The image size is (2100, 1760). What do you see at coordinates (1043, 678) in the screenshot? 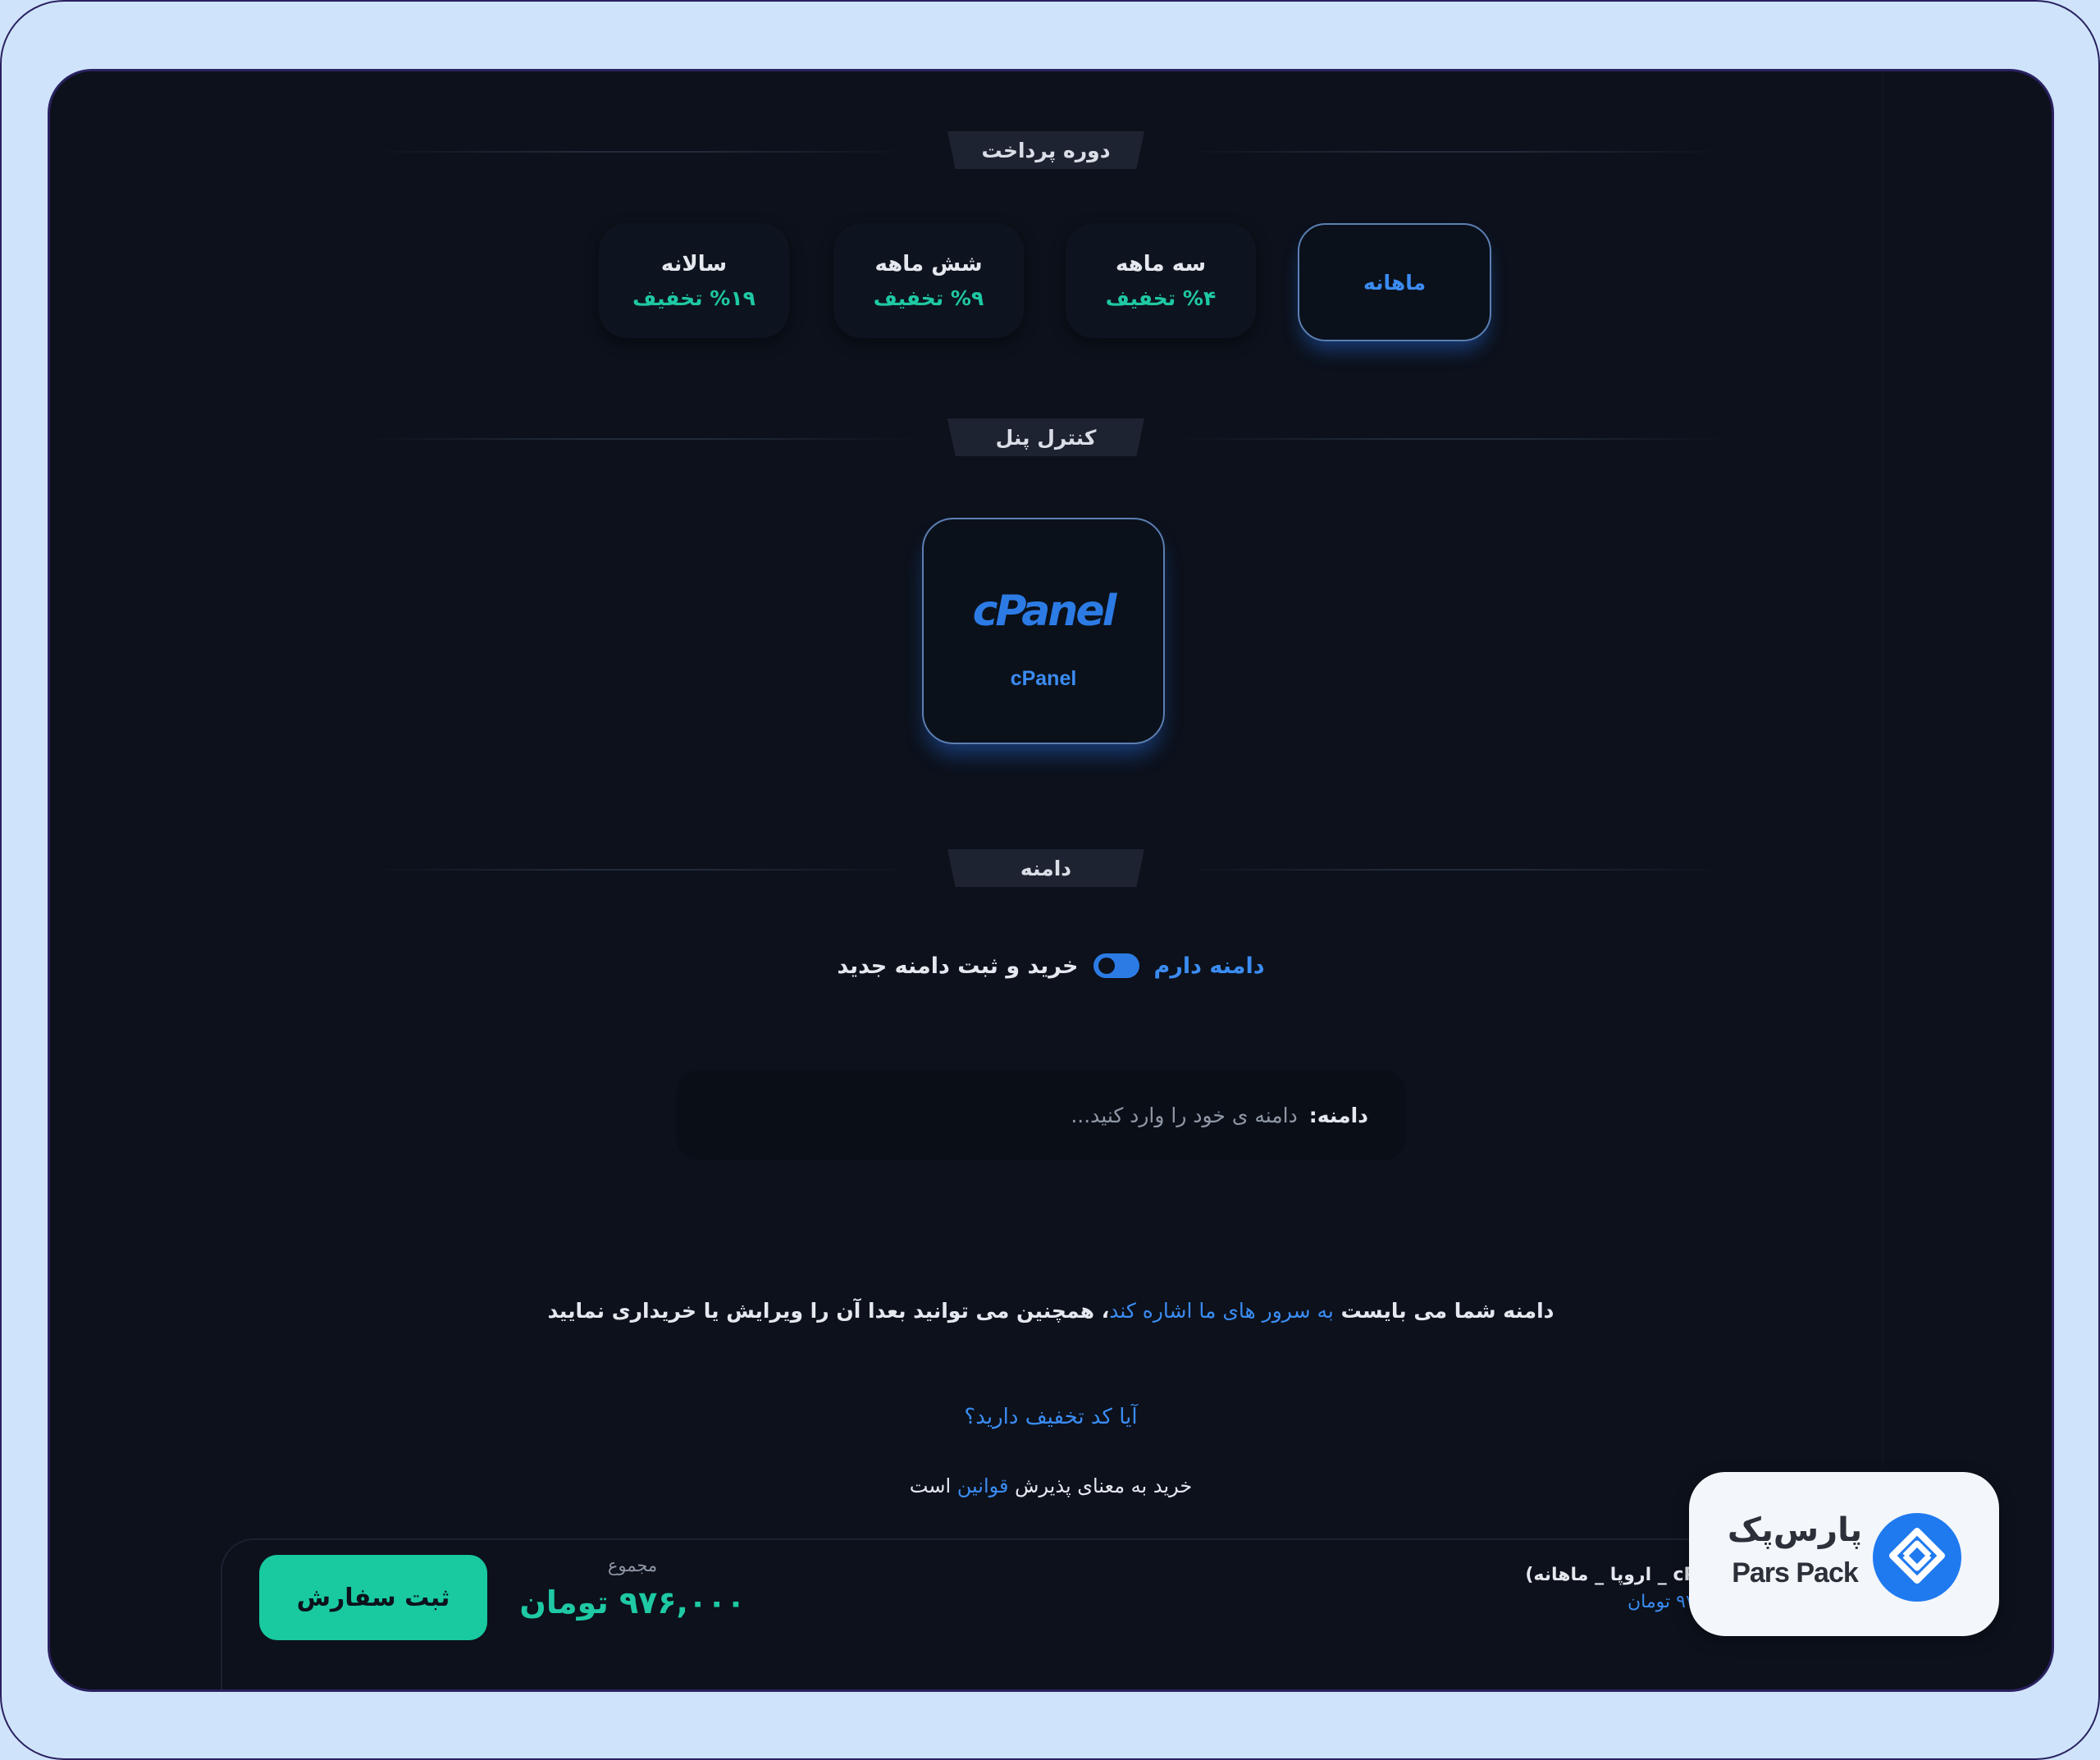
I see `control-panel-name: cPanel` at bounding box center [1043, 678].